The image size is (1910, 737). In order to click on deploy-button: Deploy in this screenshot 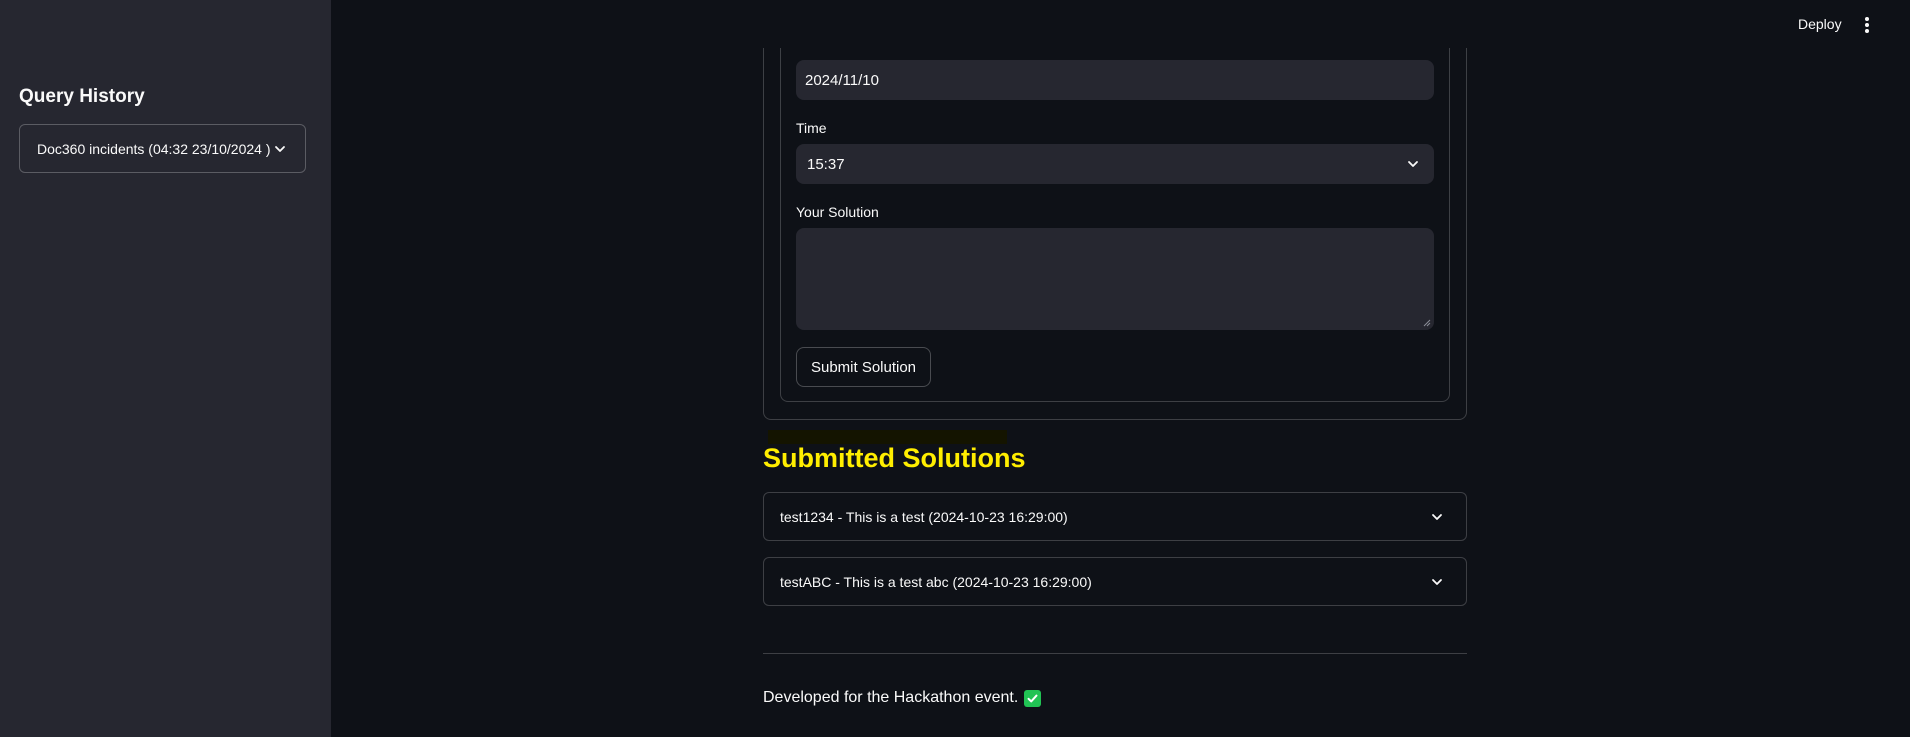, I will do `click(1820, 24)`.